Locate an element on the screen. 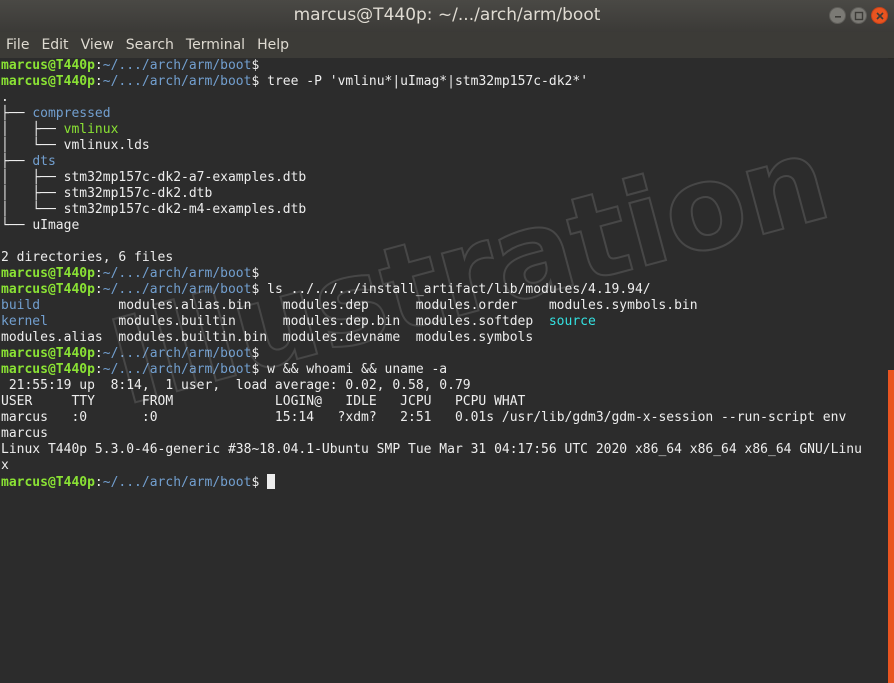 Image resolution: width=894 pixels, height=683 pixels. terminal-line: marcus is located at coordinates (431, 434).